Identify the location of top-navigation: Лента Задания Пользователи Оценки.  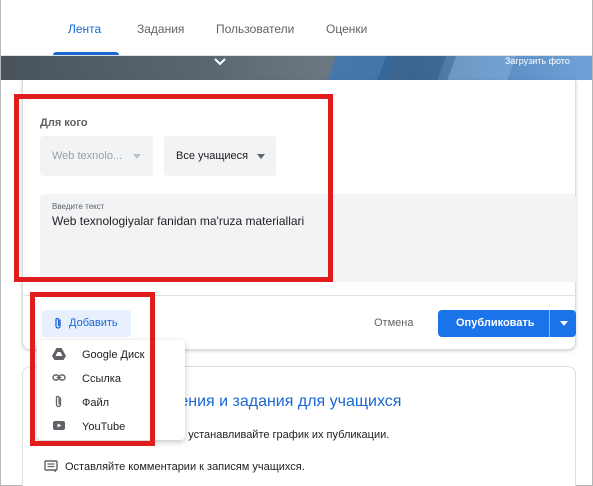
(296, 28).